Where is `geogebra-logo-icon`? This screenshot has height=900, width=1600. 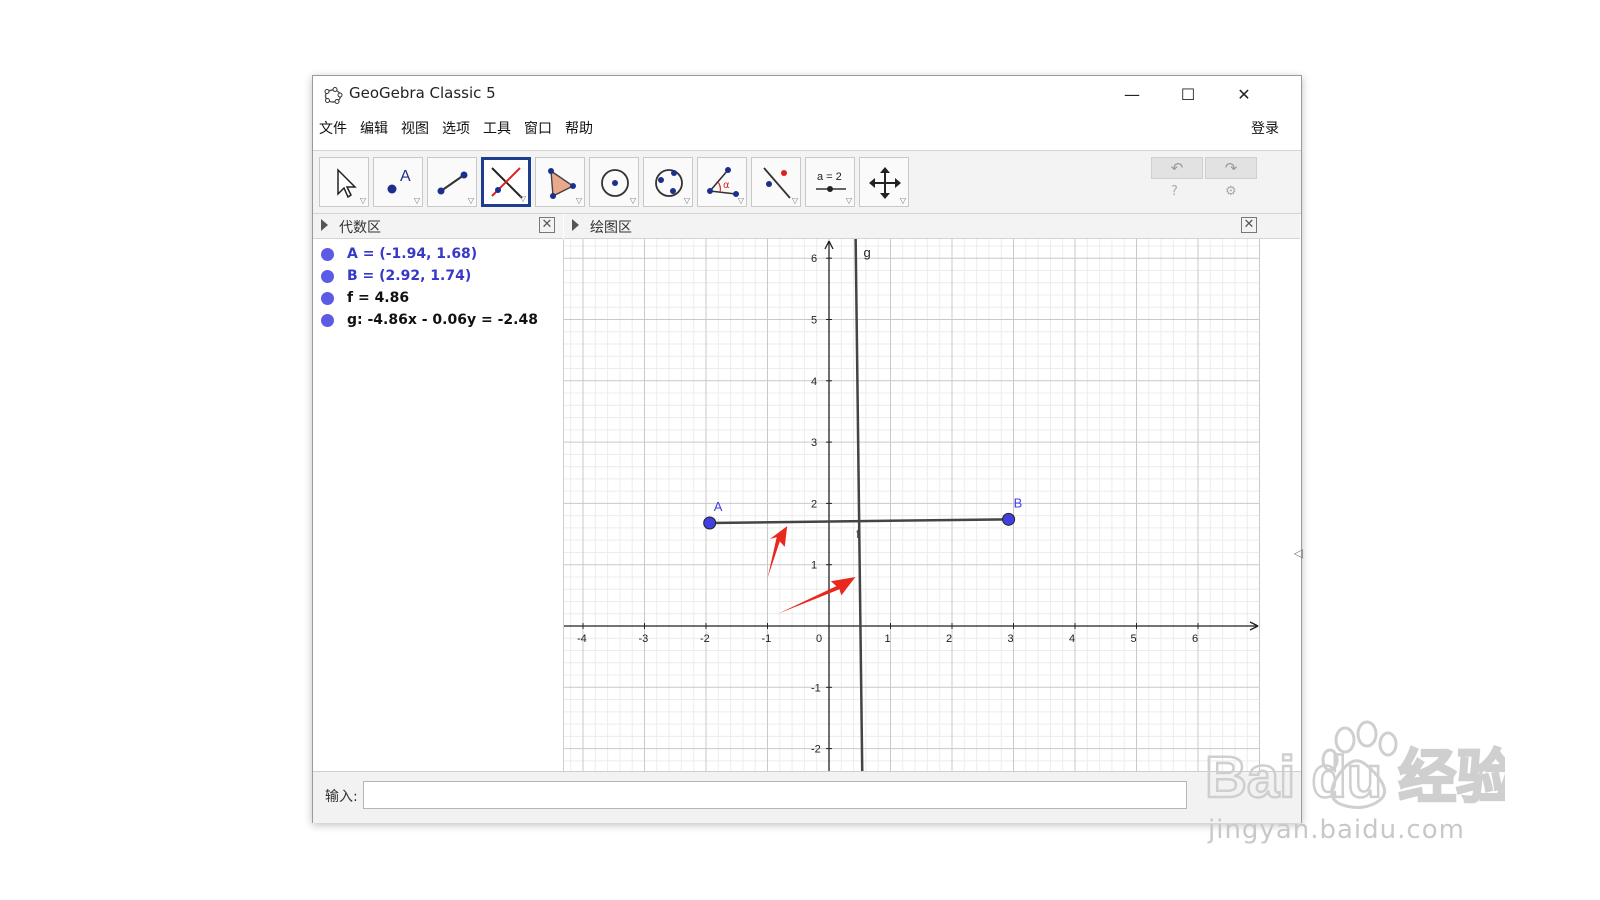 geogebra-logo-icon is located at coordinates (333, 95).